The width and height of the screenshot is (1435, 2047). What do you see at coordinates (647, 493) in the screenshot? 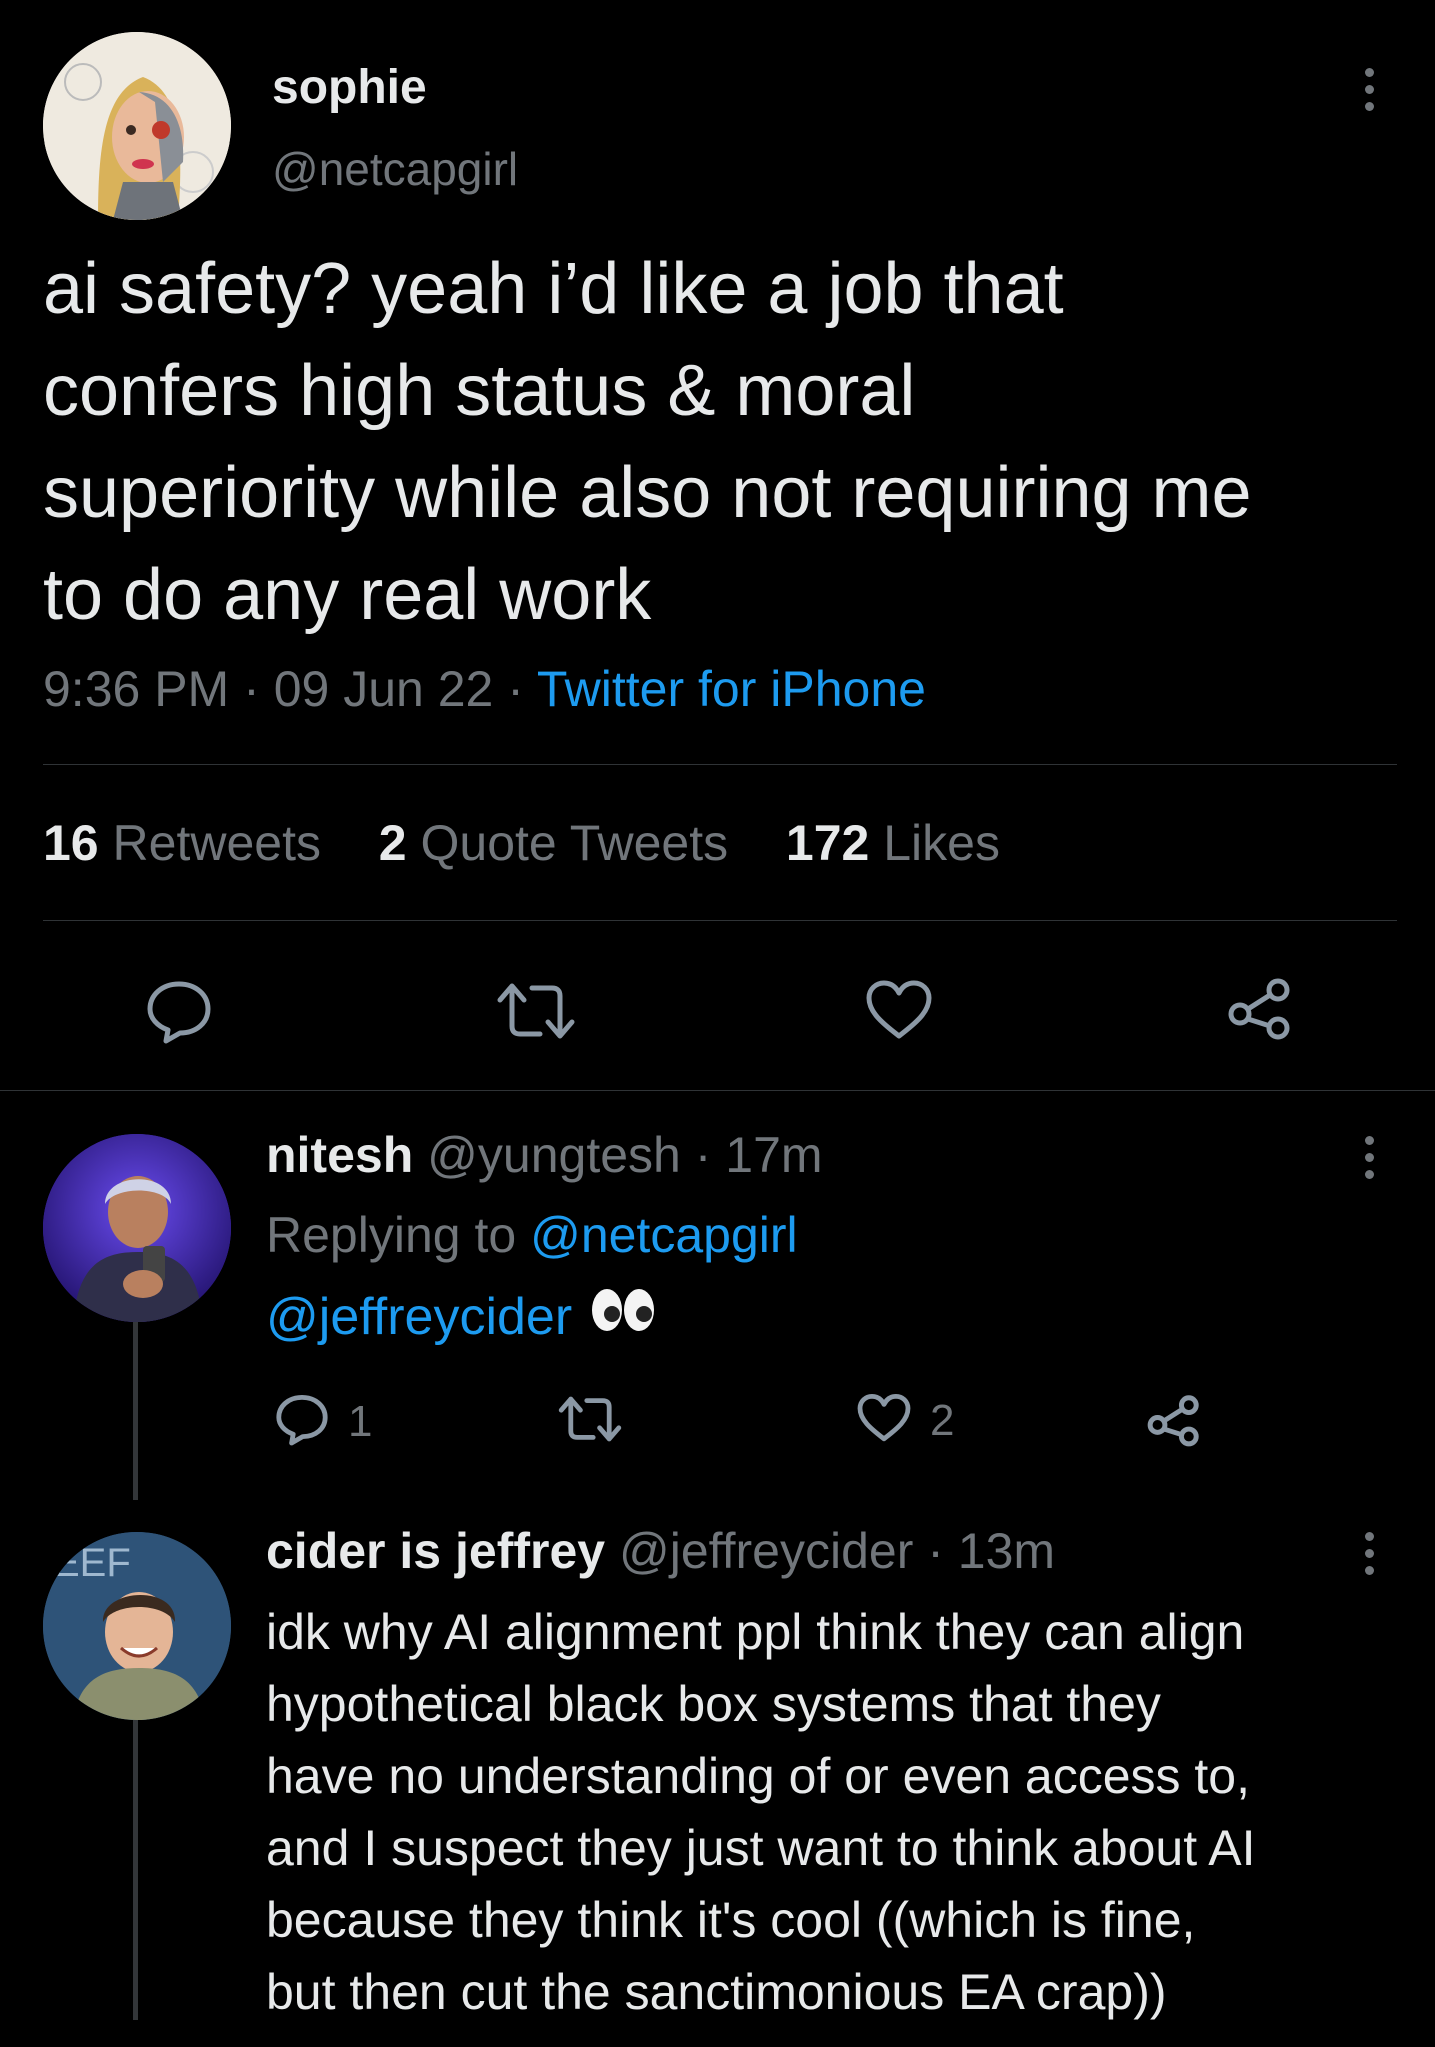
I see `tweet-line: superiority while also not requiring me` at bounding box center [647, 493].